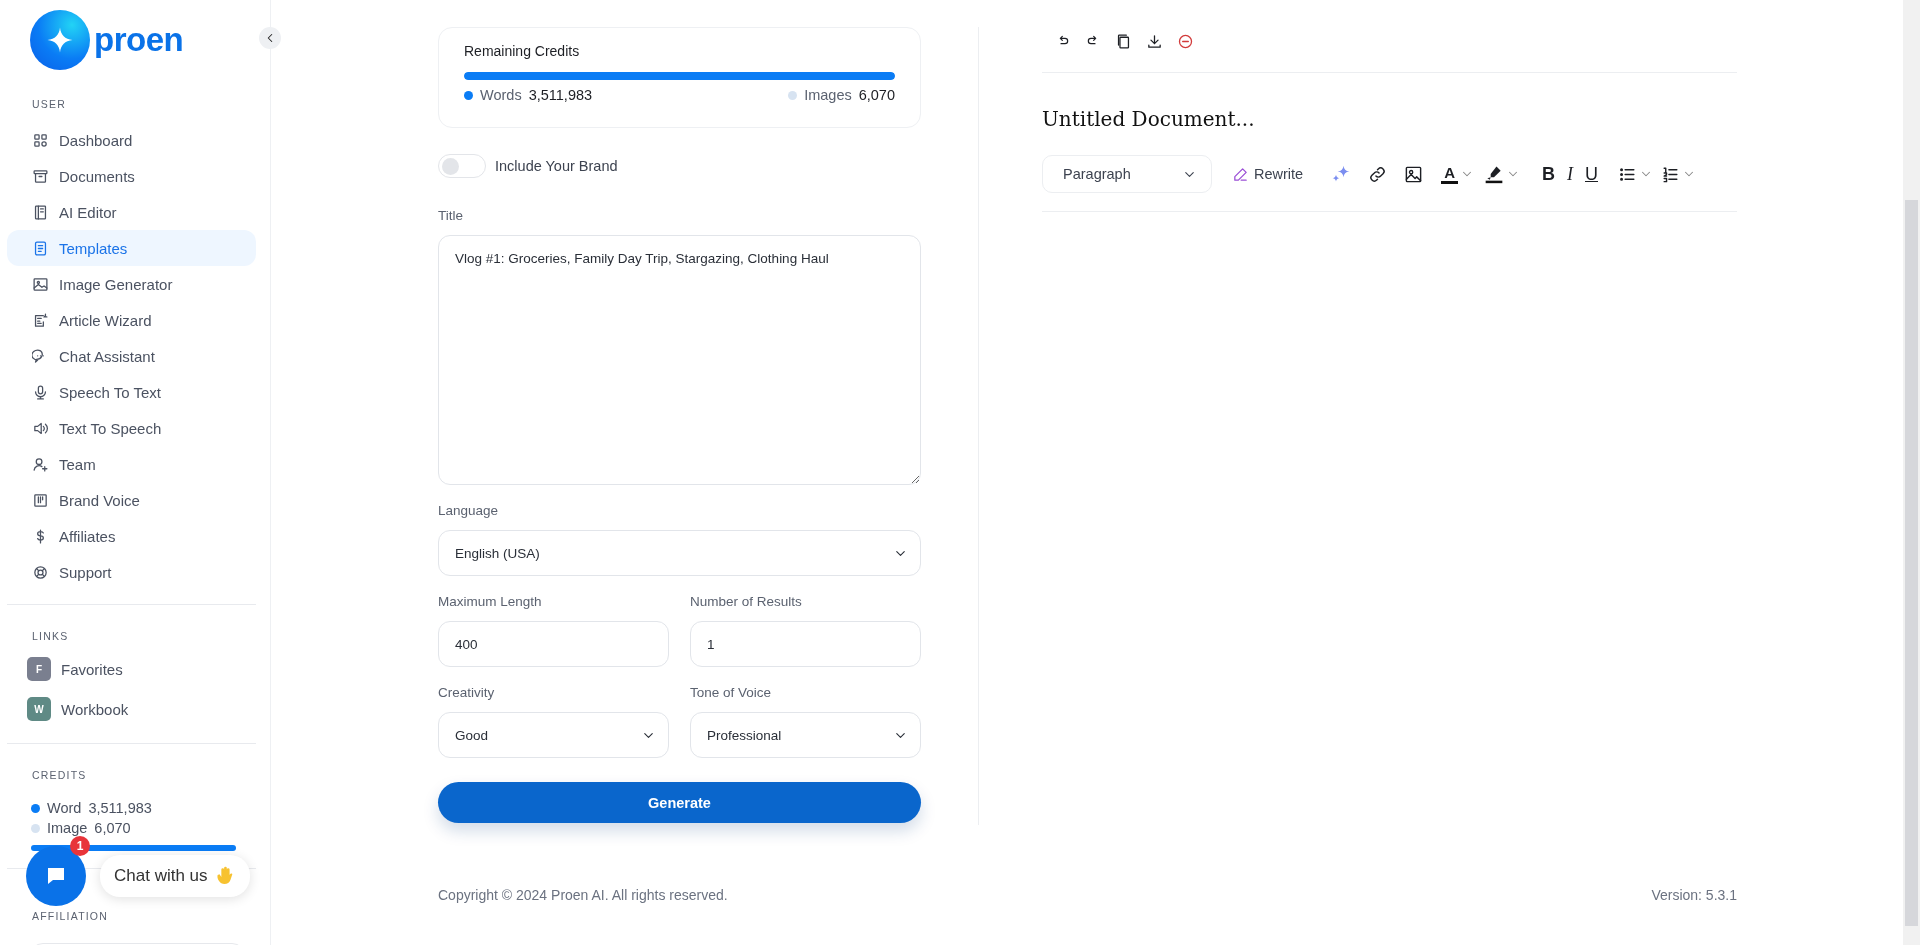 This screenshot has height=945, width=1920. What do you see at coordinates (131, 464) in the screenshot?
I see `nav-item: Team` at bounding box center [131, 464].